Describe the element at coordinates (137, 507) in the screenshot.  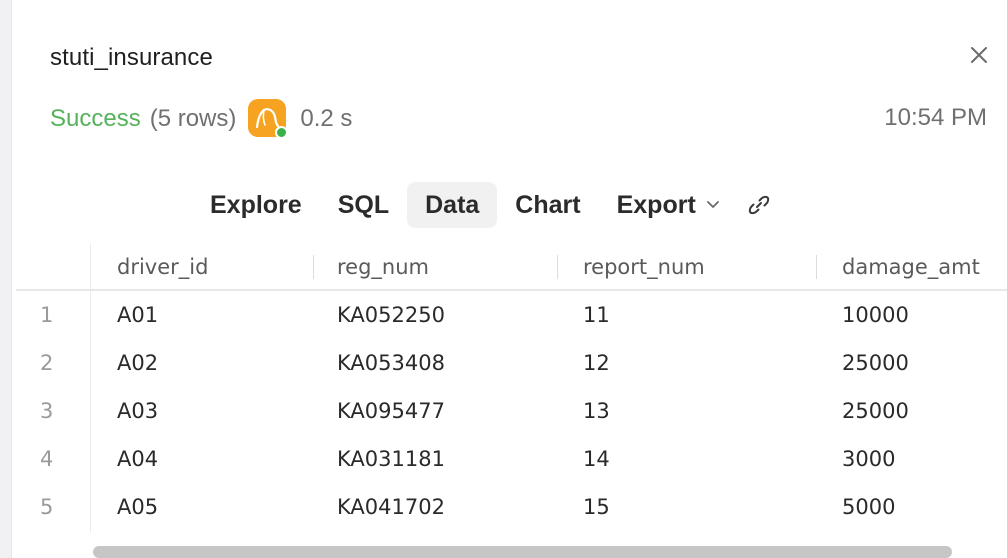
I see `cell-driver-id: A05` at that location.